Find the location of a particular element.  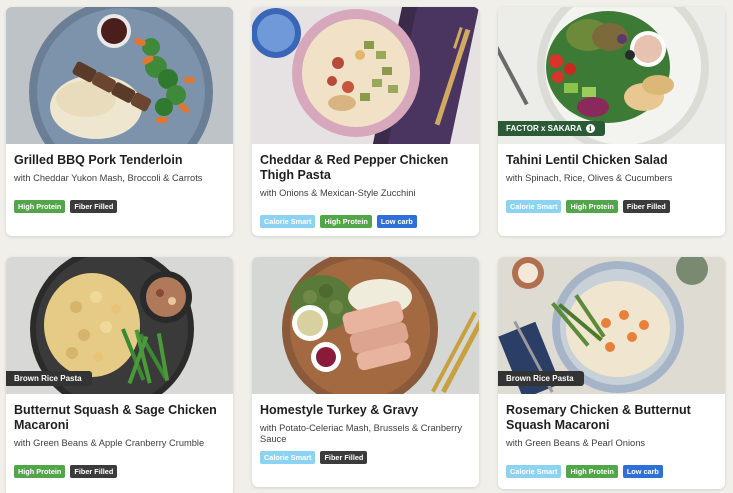

meal-title: Grilled BBQ Pork Tenderloin is located at coordinates (119, 160).